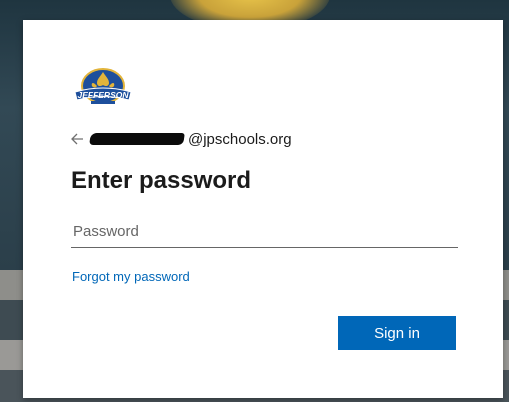  What do you see at coordinates (77, 139) in the screenshot?
I see `back-arrow-icon` at bounding box center [77, 139].